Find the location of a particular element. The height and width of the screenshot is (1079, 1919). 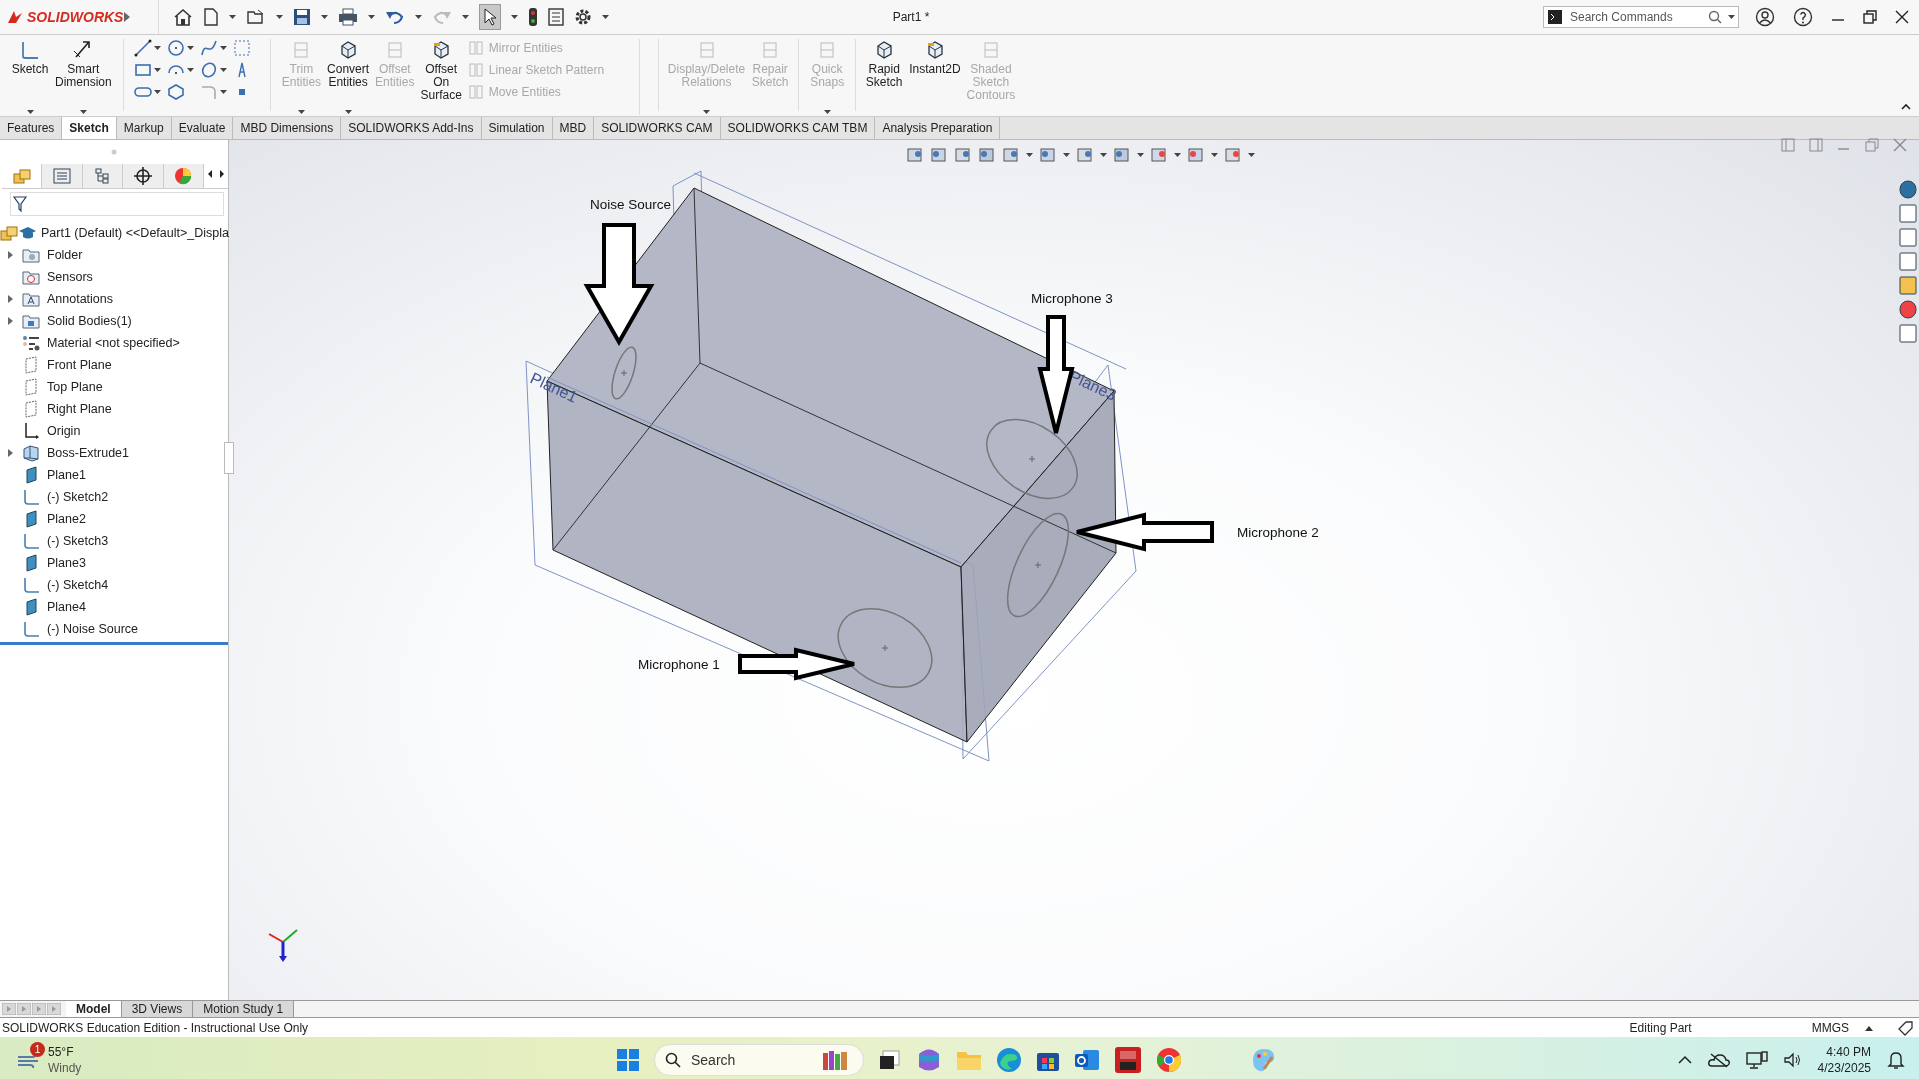

ellipse-icon is located at coordinates (208, 70).